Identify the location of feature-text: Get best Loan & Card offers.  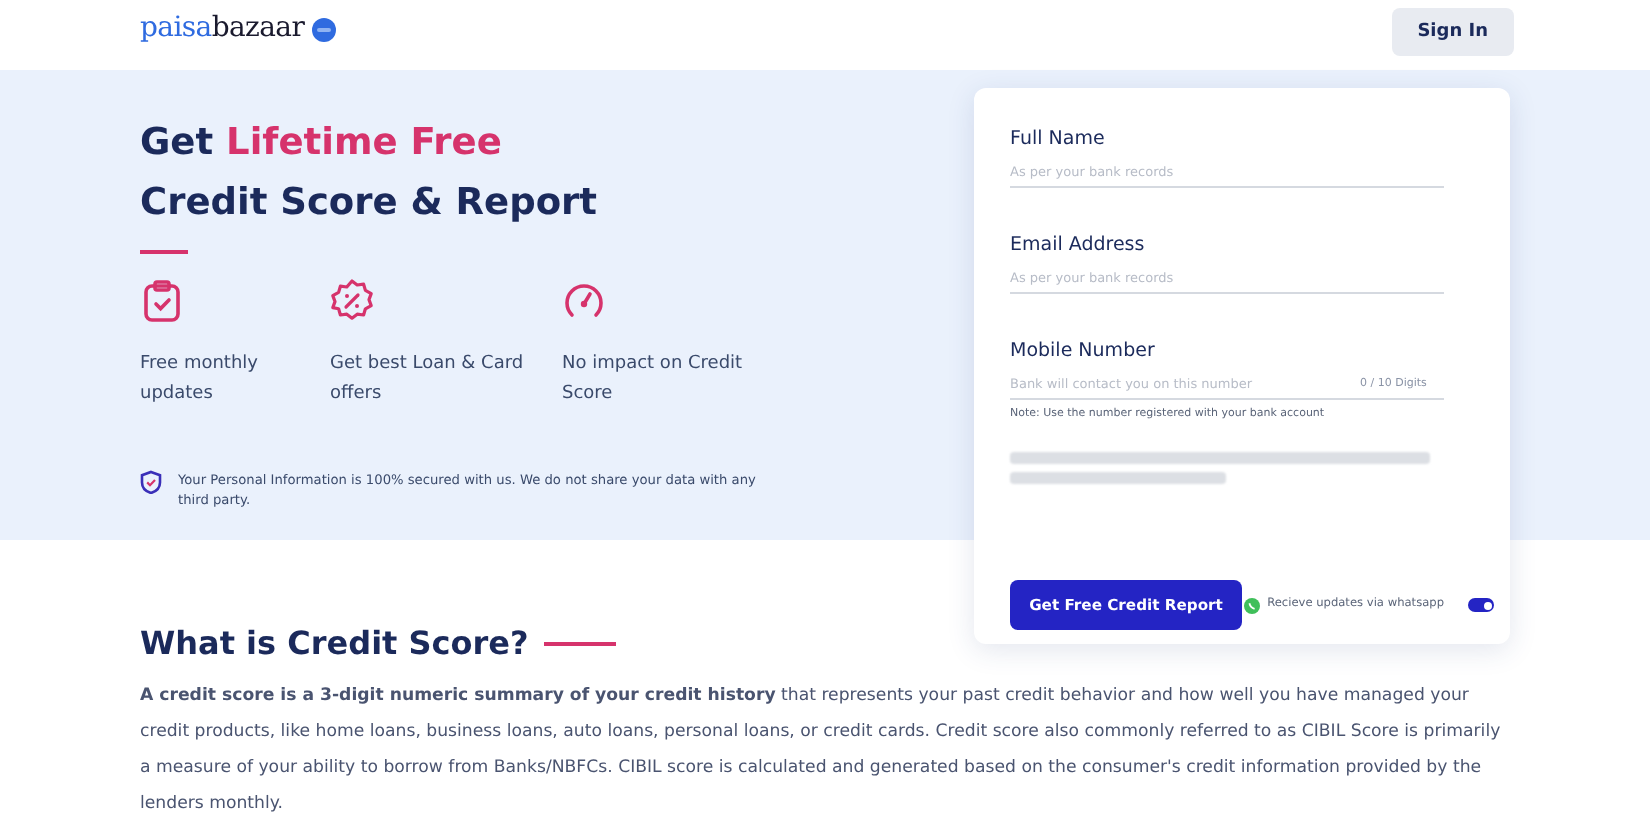
(428, 380).